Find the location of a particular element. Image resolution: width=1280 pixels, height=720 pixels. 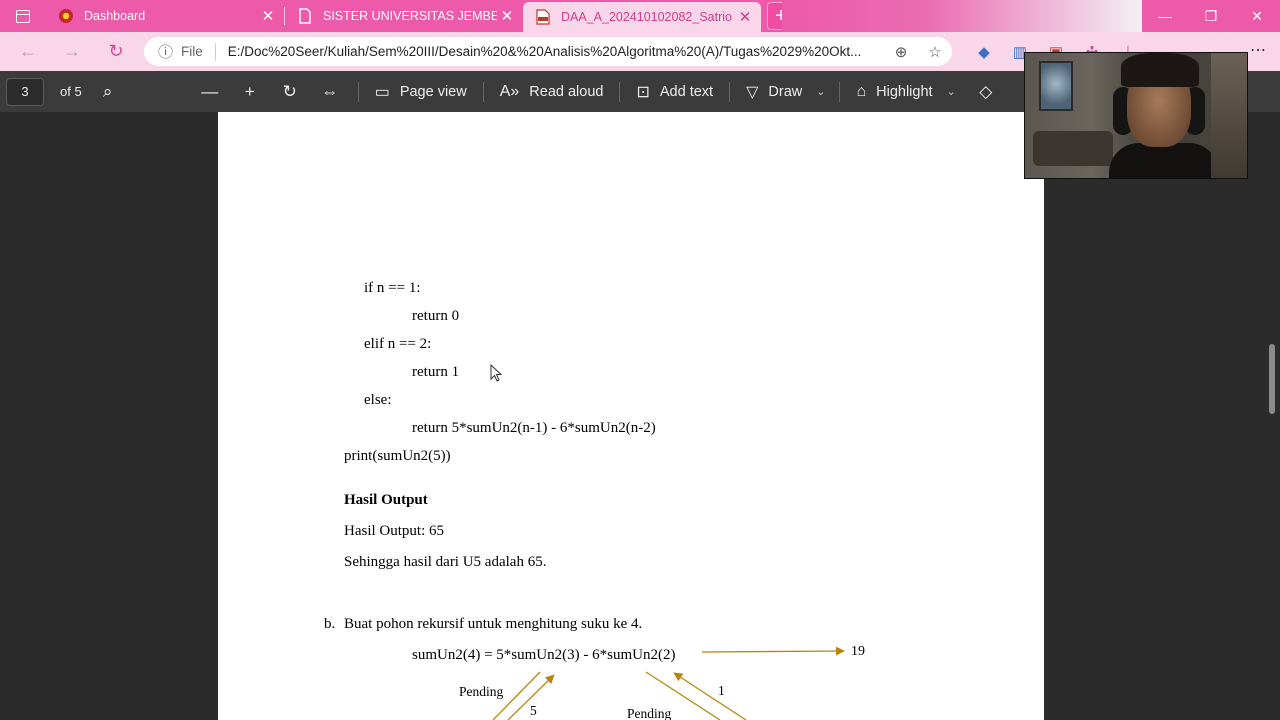

person-body is located at coordinates (1164, 160).